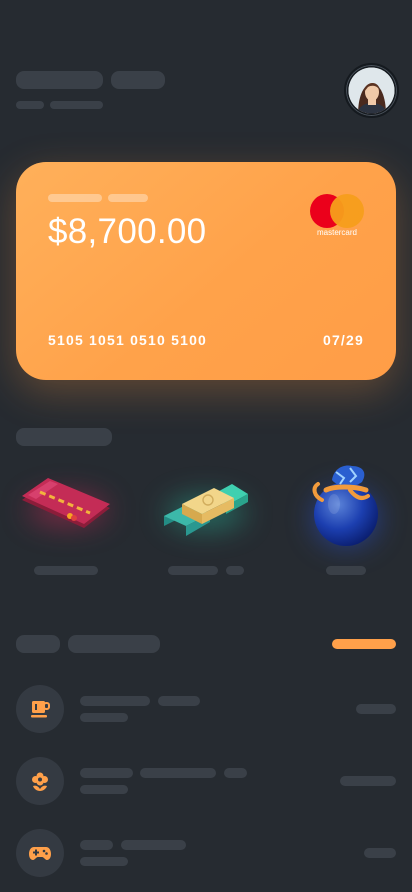 The width and height of the screenshot is (412, 892). I want to click on card-number: 5105 1051 0510 5100, so click(128, 340).